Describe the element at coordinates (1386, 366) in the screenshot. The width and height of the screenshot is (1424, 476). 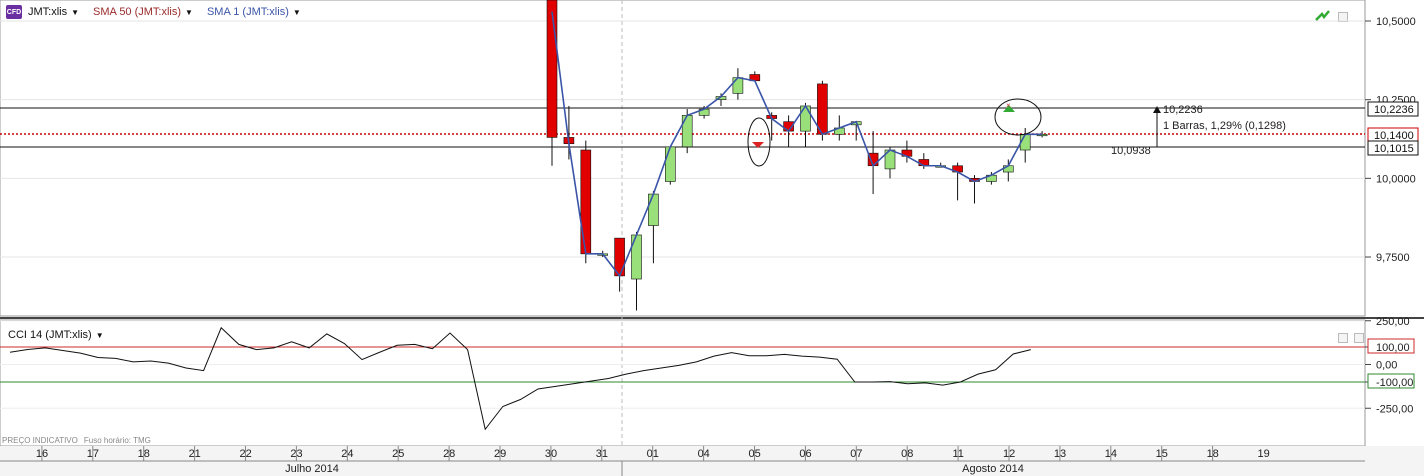
I see `y-tick-label: 0,00` at that location.